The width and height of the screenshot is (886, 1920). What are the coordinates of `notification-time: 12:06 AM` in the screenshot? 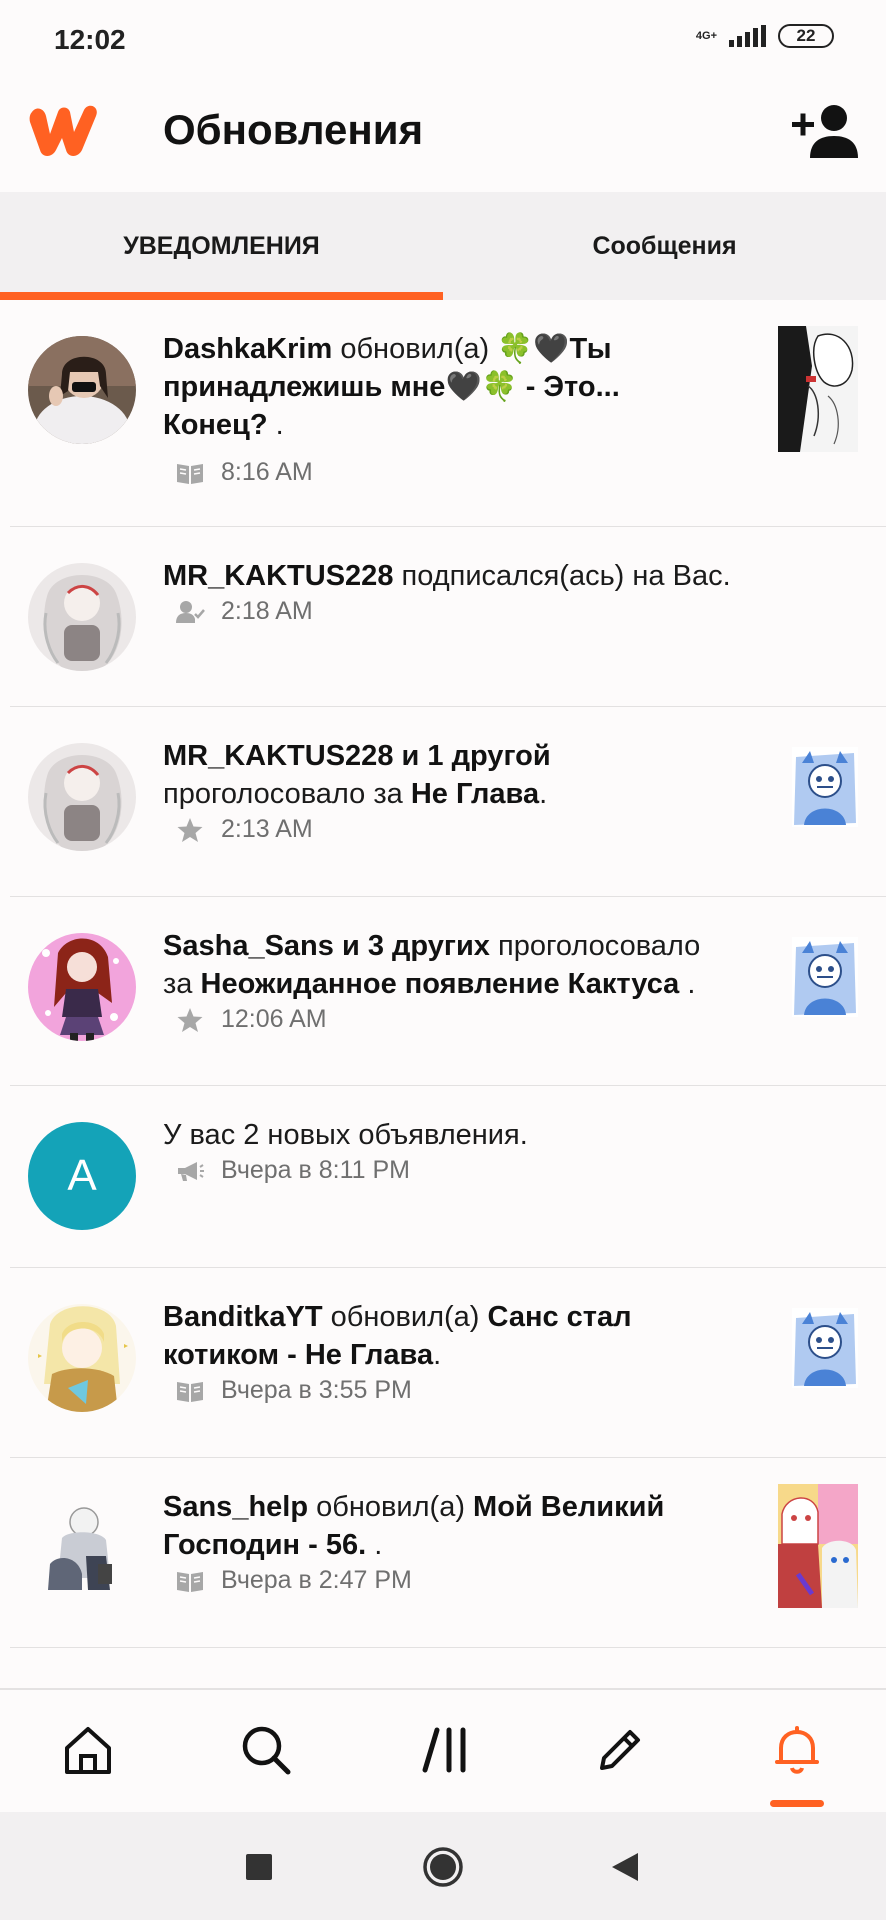 It's located at (274, 1019).